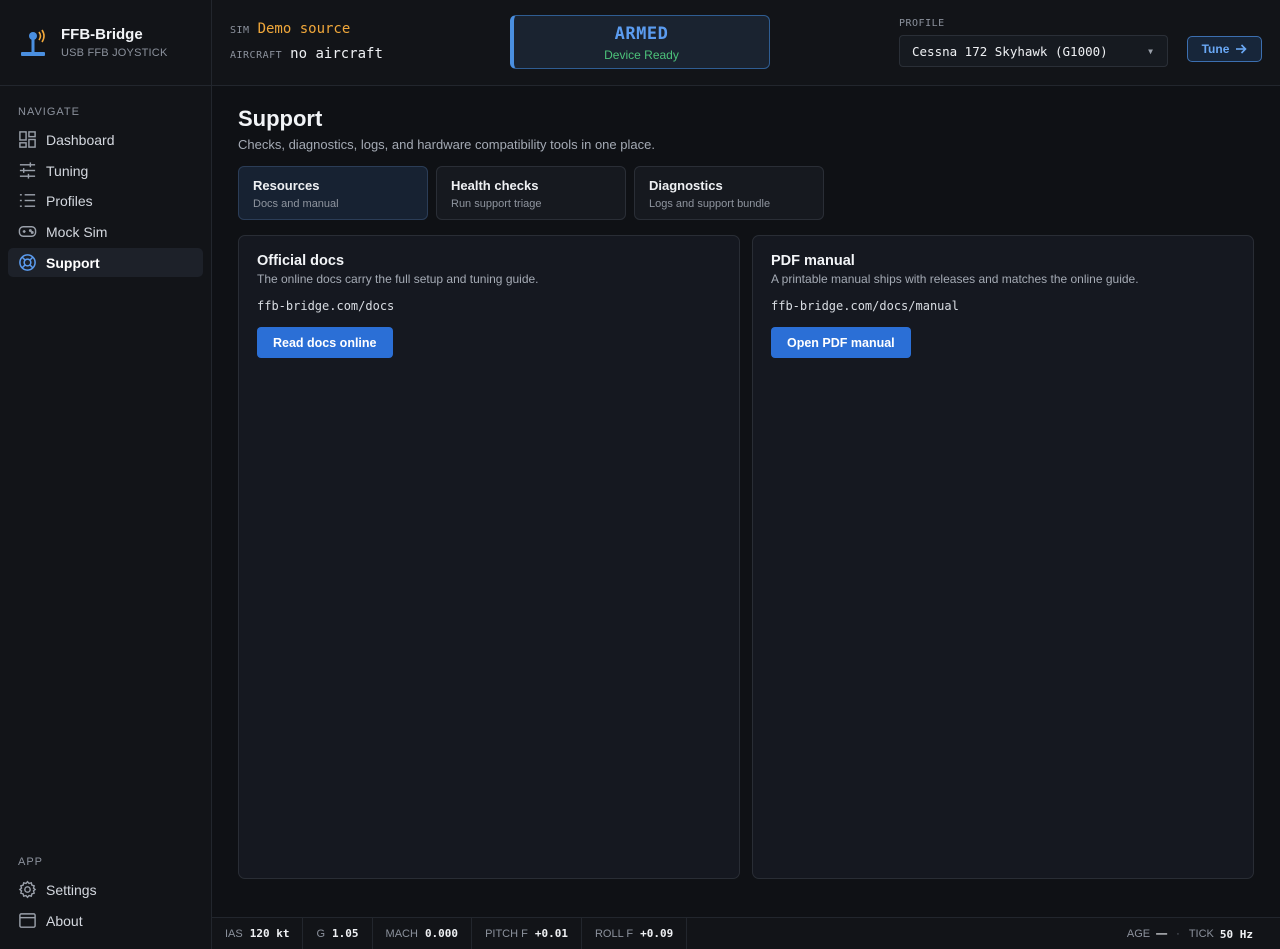  What do you see at coordinates (686, 185) in the screenshot?
I see `tab-title: Diagnostics` at bounding box center [686, 185].